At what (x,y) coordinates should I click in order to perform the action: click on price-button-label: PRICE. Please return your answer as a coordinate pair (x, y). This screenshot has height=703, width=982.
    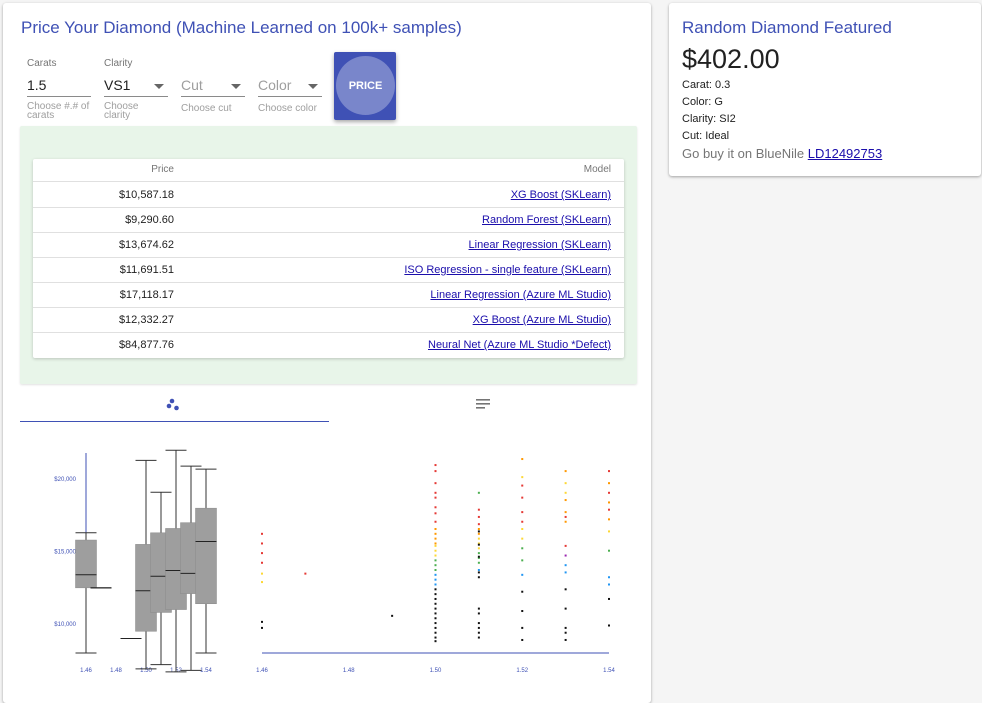
    Looking at the image, I should click on (365, 85).